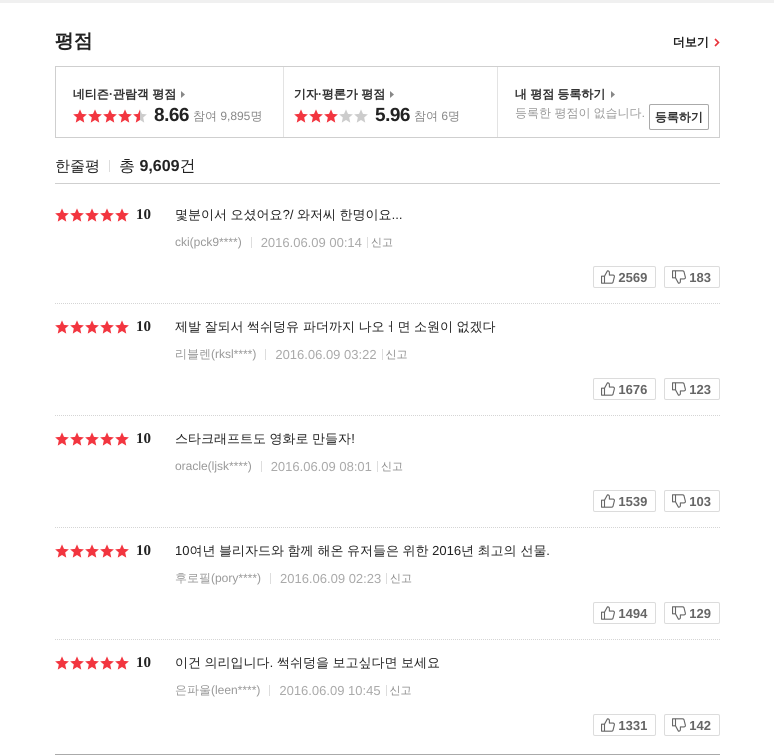 This screenshot has height=756, width=774. Describe the element at coordinates (624, 725) in the screenshot. I see `like-button: 1331` at that location.